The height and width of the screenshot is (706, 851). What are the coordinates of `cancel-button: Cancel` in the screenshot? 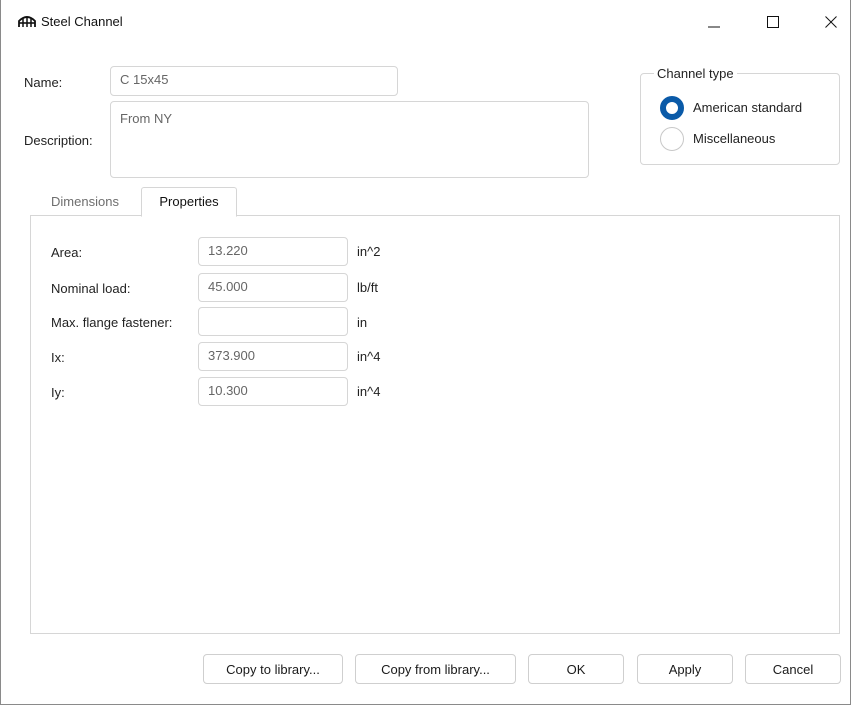 It's located at (793, 669).